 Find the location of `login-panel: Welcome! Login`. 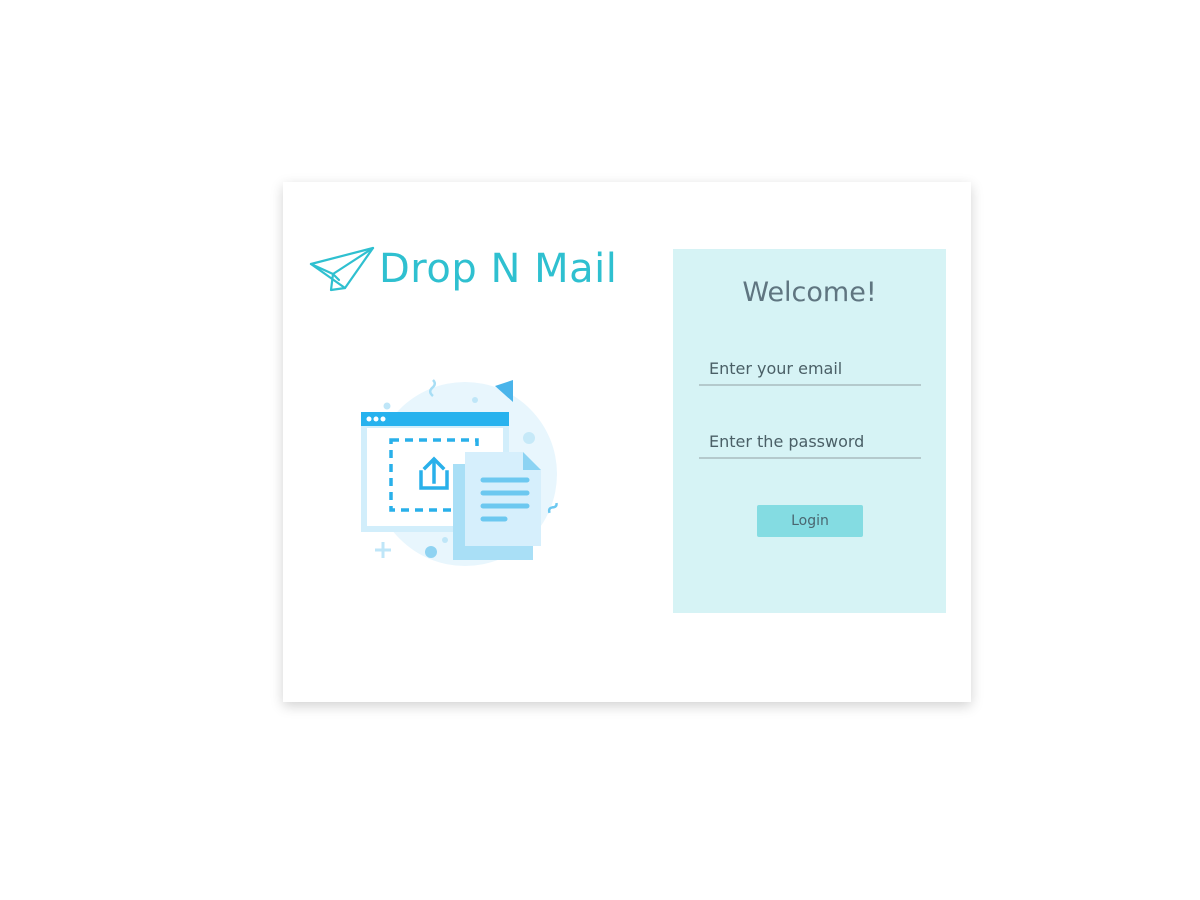

login-panel: Welcome! Login is located at coordinates (809, 431).